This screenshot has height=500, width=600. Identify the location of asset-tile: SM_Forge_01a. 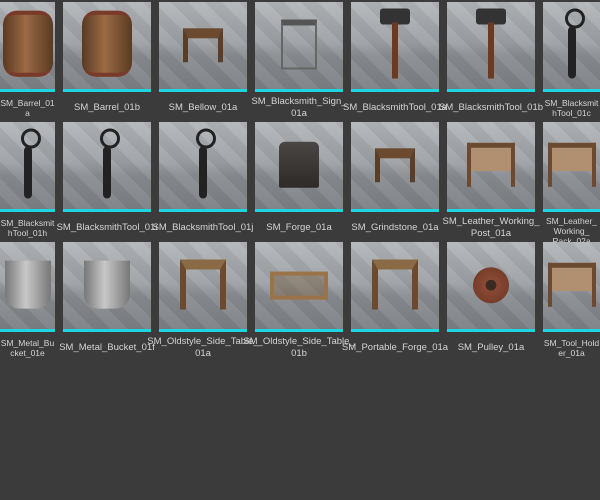
(299, 181).